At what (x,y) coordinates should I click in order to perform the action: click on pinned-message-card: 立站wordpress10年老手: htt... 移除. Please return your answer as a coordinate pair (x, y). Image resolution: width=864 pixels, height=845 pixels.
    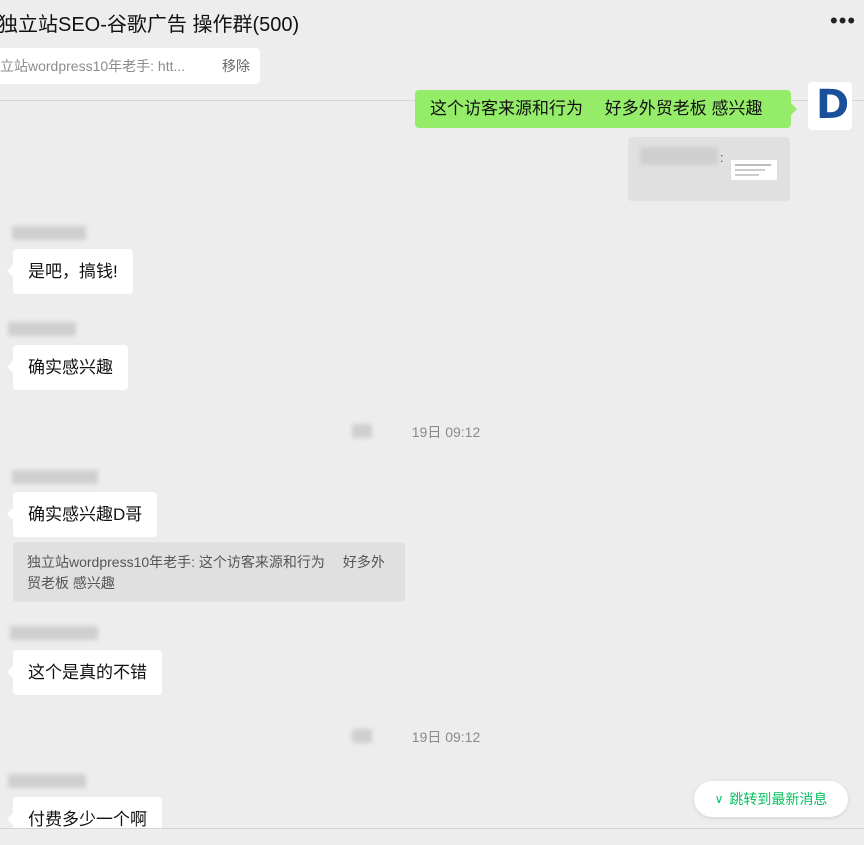
    Looking at the image, I should click on (130, 66).